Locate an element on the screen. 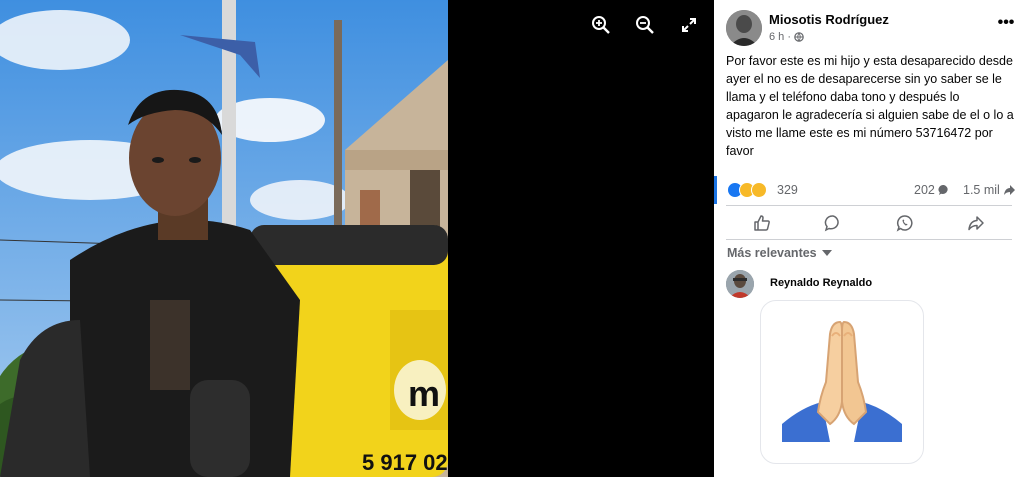 The image size is (1024, 477). zoom-in-icon is located at coordinates (601, 25).